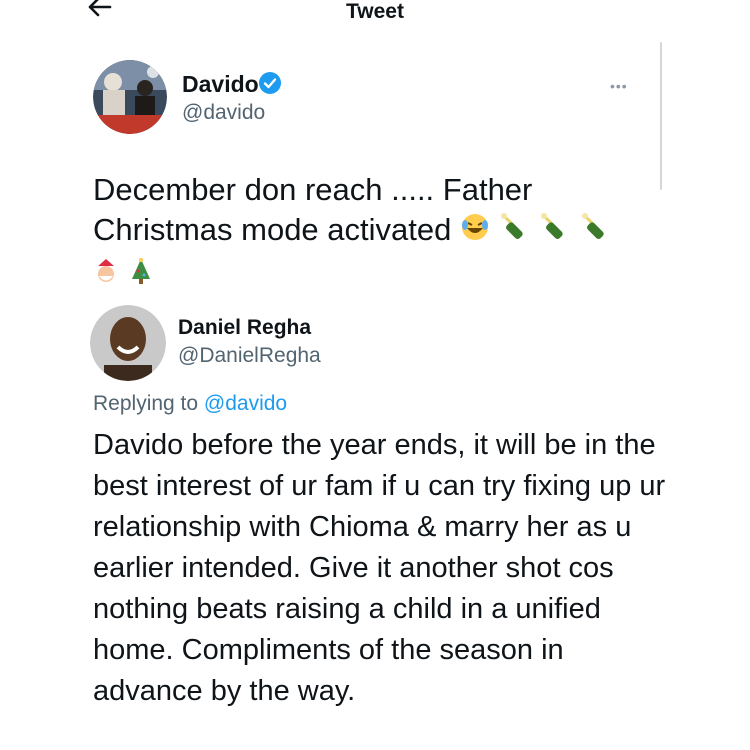  I want to click on replying-to: Replying to @davido, so click(190, 404).